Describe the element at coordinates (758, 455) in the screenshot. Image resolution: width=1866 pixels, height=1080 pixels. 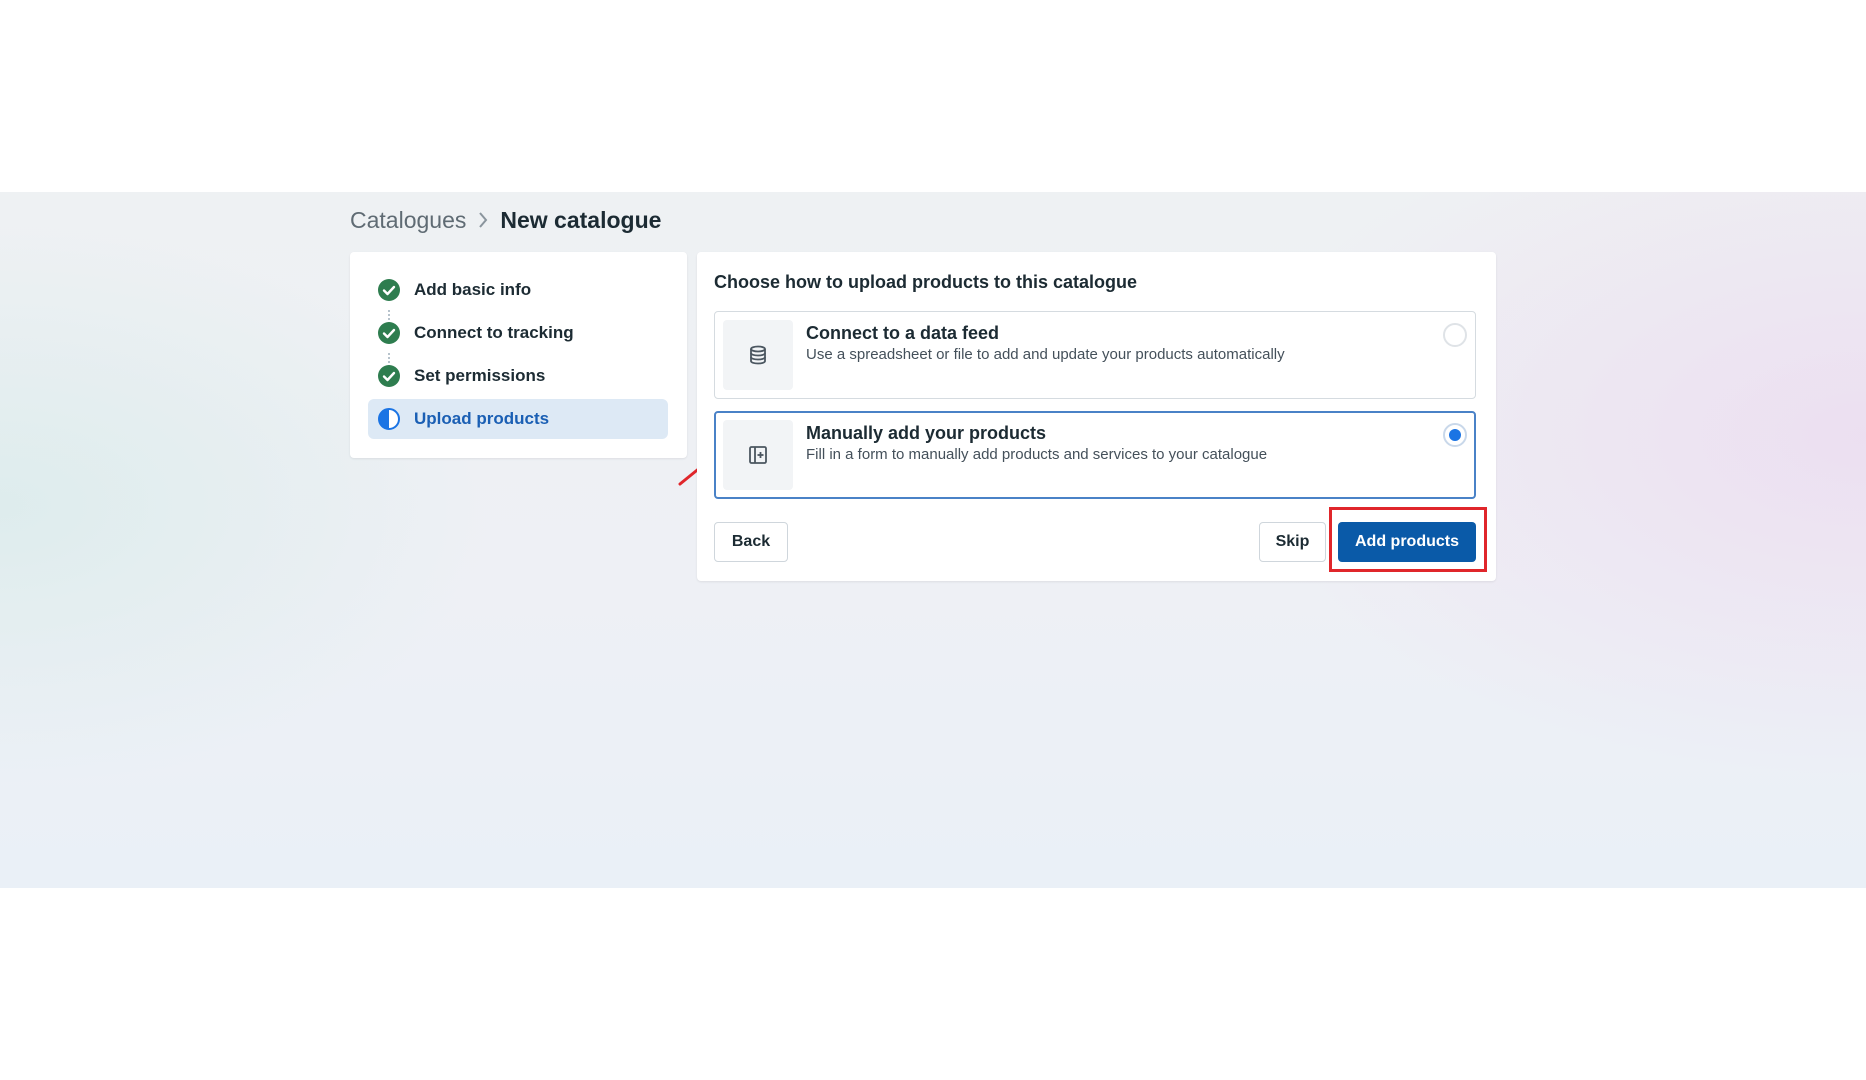
I see `add-item-icon` at that location.